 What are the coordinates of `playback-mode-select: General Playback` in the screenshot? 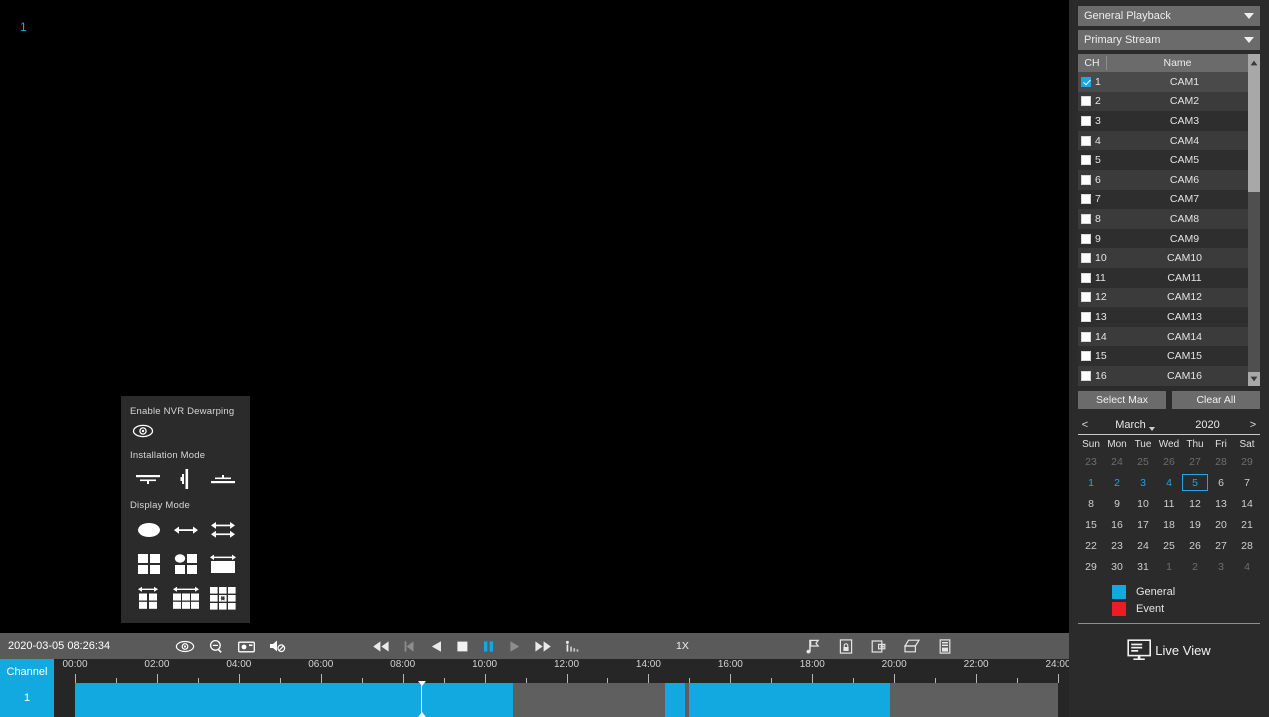 It's located at (1169, 16).